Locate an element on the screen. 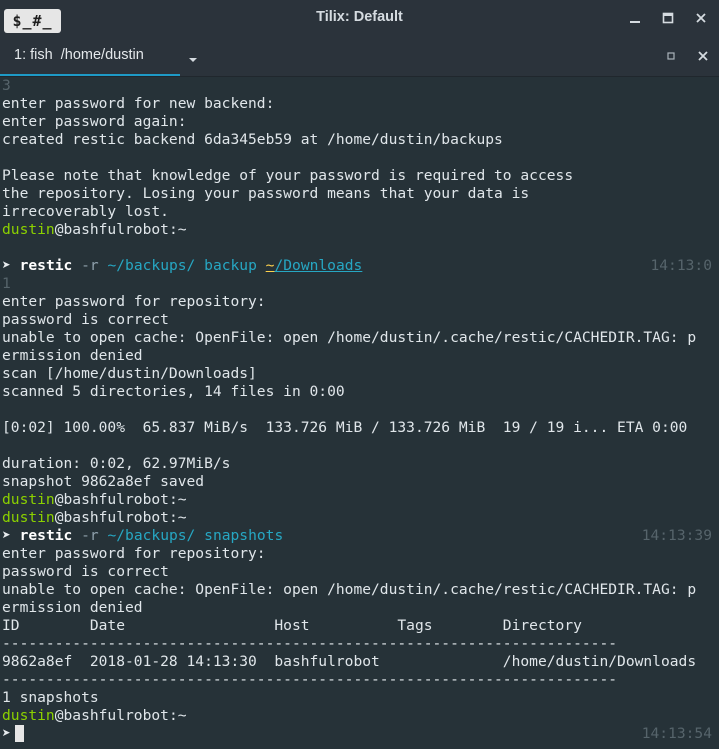 This screenshot has width=719, height=749. command-timestamp: 14:13:39 is located at coordinates (676, 535).